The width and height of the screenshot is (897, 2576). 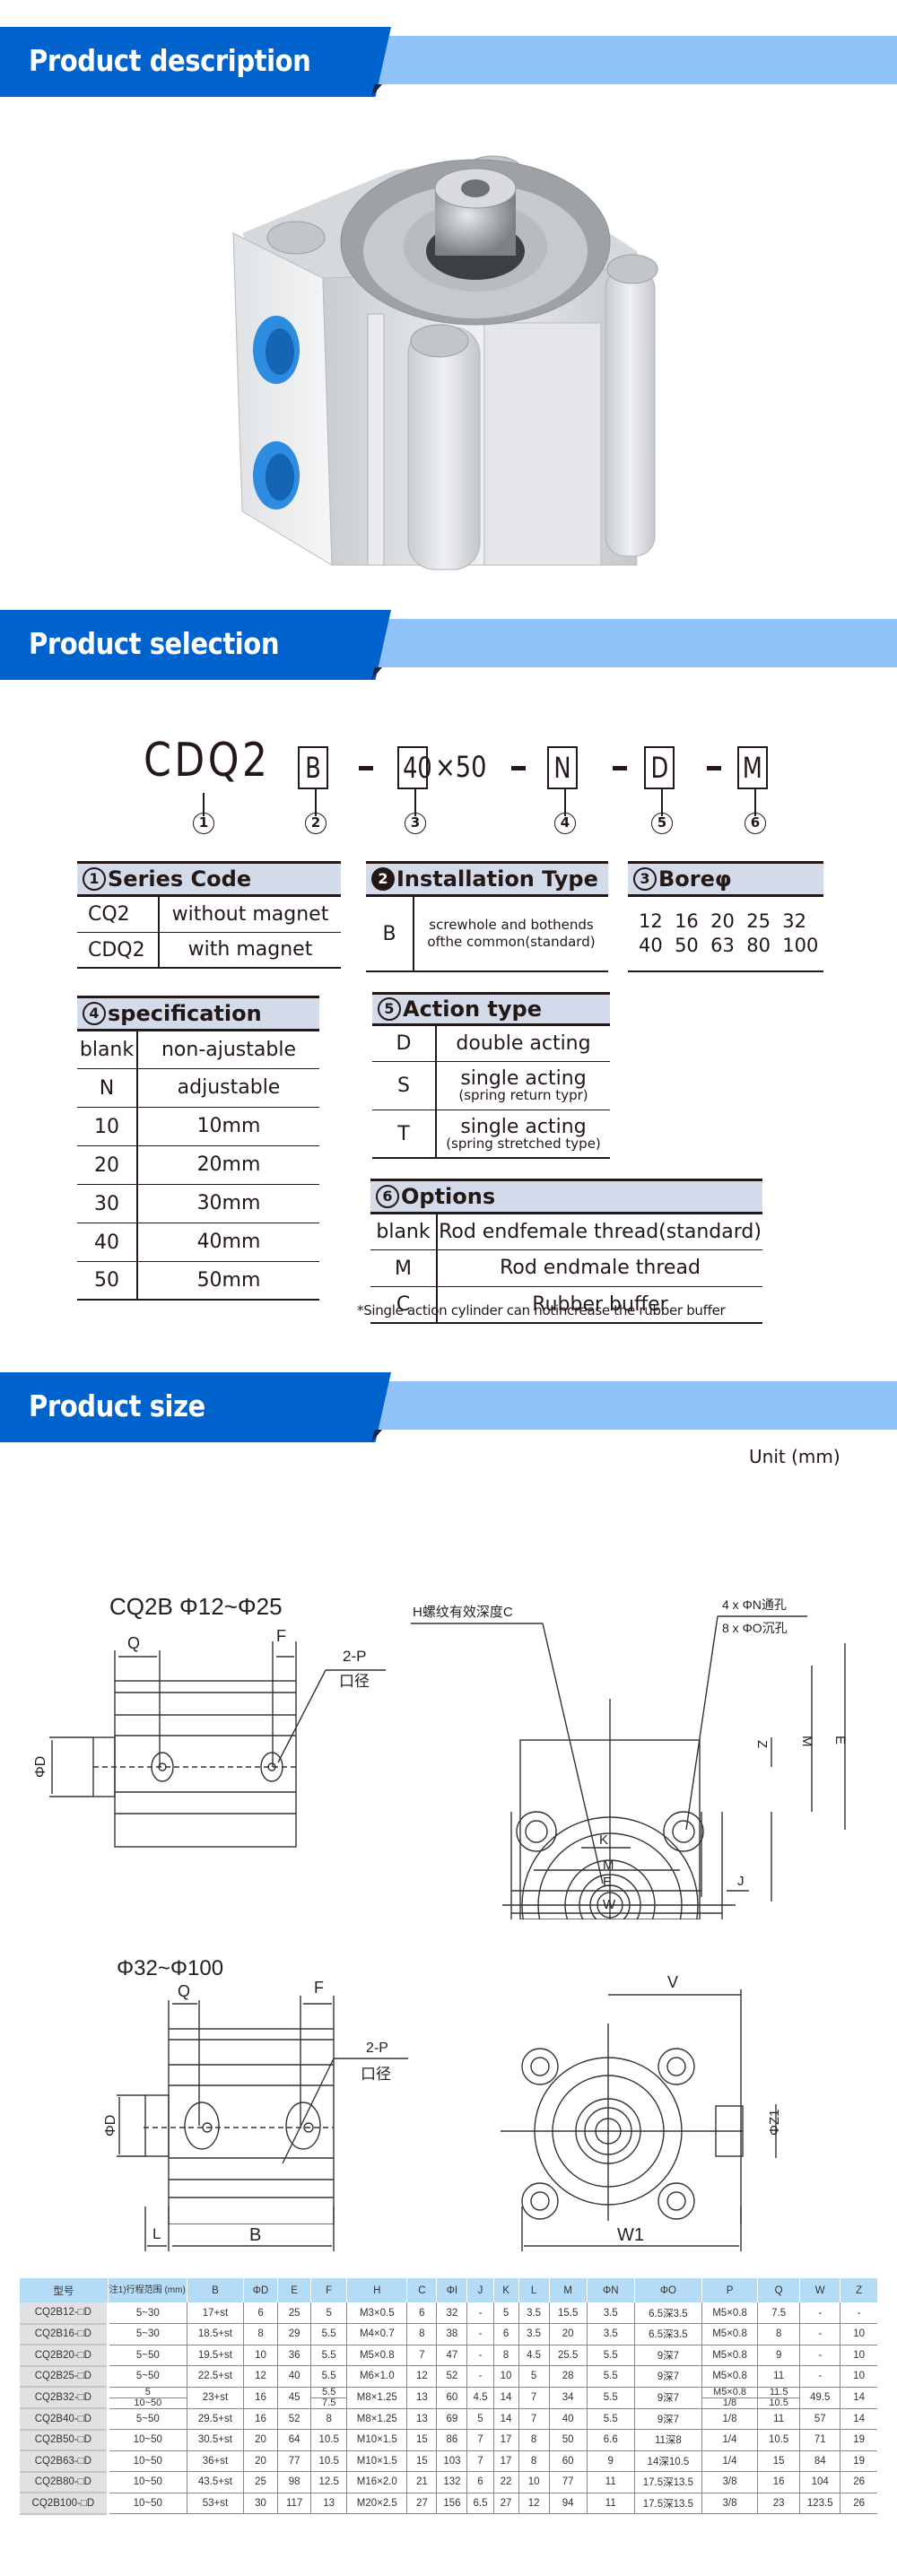 What do you see at coordinates (506, 2290) in the screenshot?
I see `column-header: K` at bounding box center [506, 2290].